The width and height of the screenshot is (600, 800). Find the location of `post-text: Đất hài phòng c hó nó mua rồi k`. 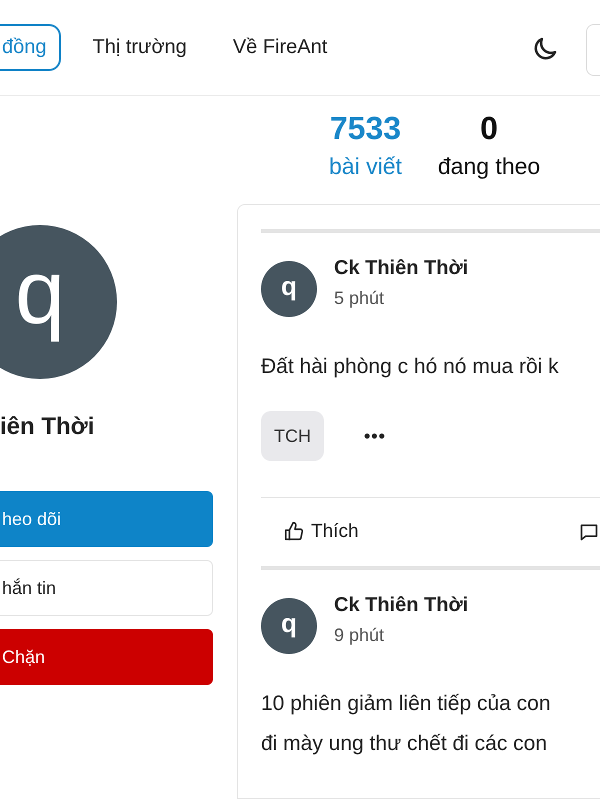

post-text: Đất hài phòng c hó nó mua rồi k is located at coordinates (410, 367).